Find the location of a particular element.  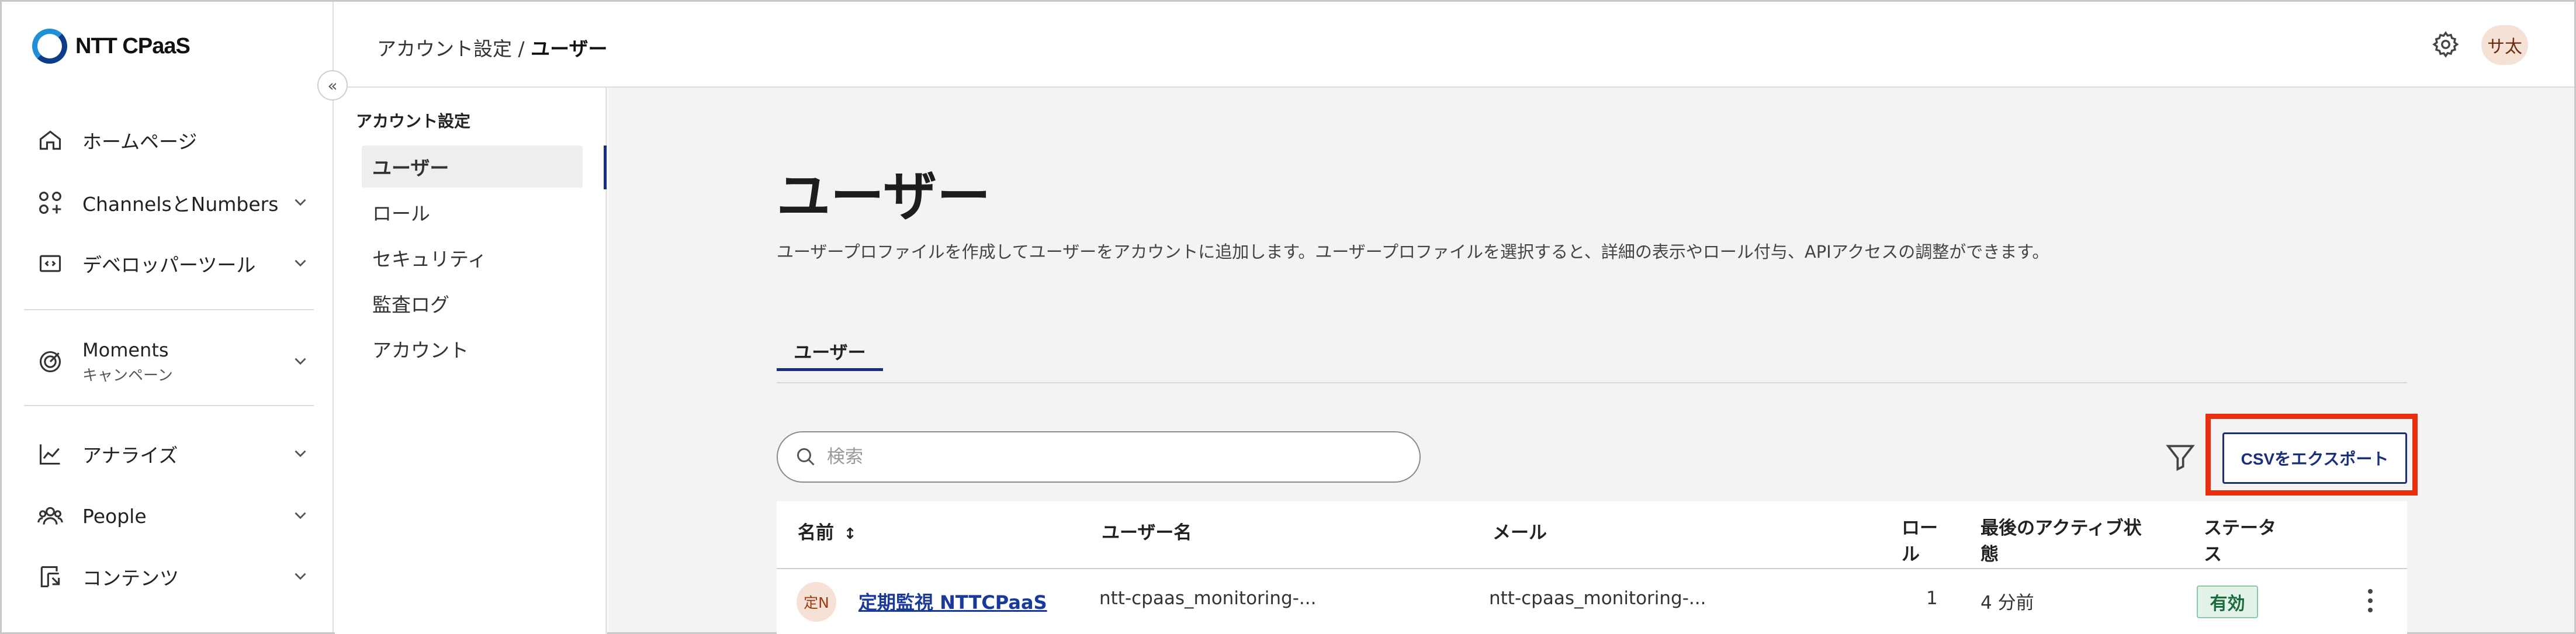

column-header-email: メール is located at coordinates (1520, 532).